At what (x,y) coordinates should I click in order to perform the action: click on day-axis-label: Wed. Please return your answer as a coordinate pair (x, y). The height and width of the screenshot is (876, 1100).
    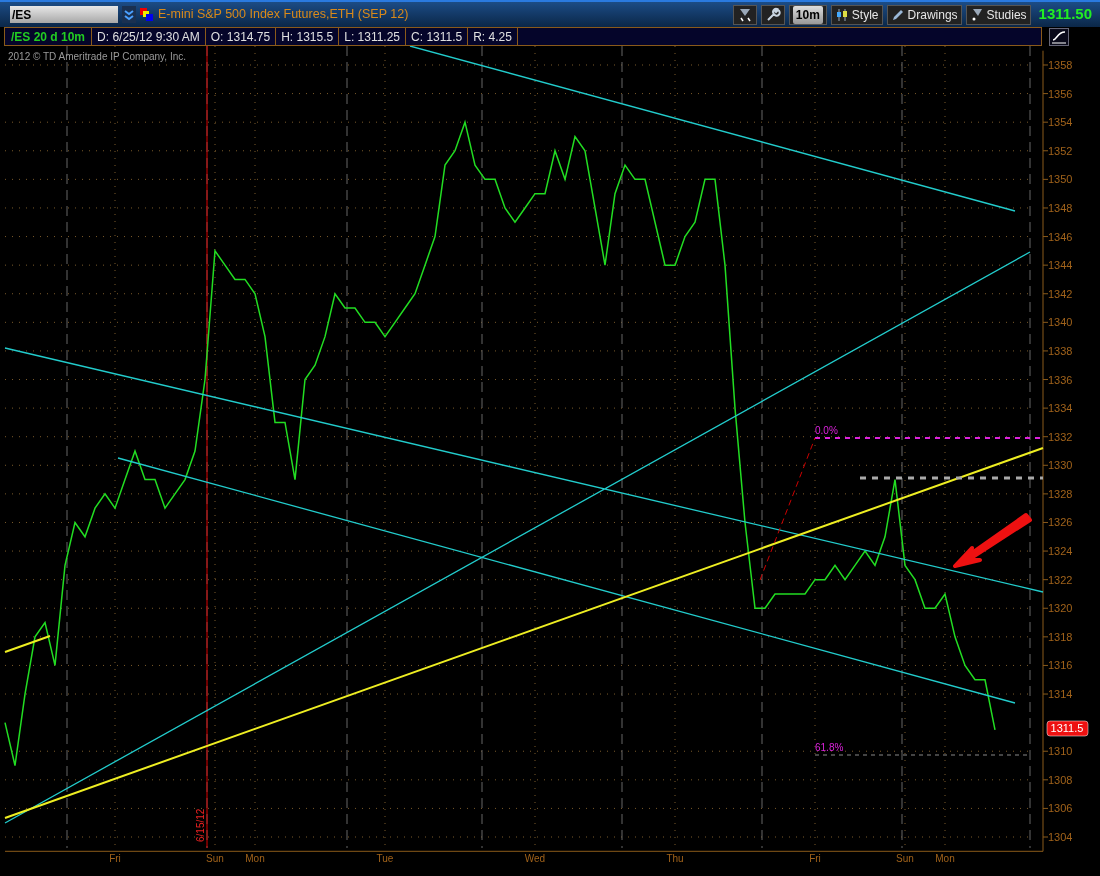
    Looking at the image, I should click on (535, 858).